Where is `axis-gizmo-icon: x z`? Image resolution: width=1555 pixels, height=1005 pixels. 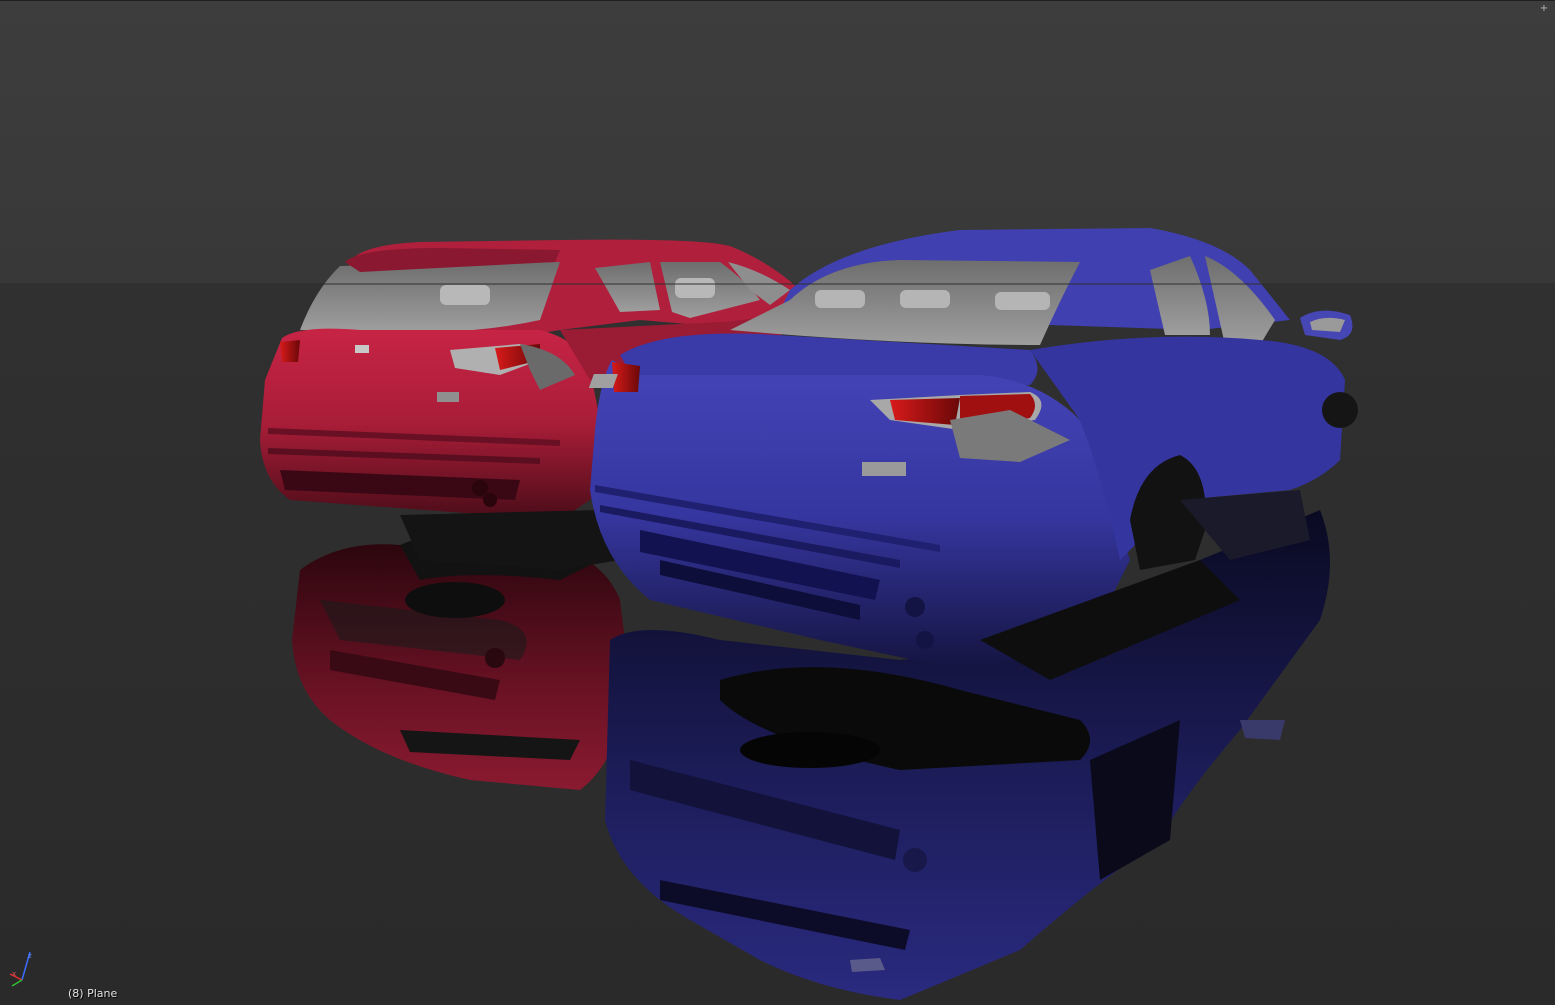 axis-gizmo-icon: x z is located at coordinates (20, 969).